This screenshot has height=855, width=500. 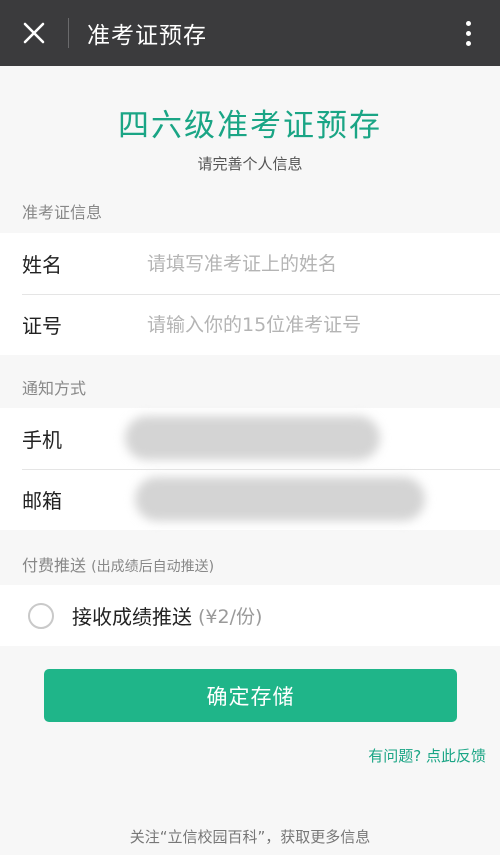 I want to click on section-label-paid-push: 付费推送 (出成绩后自动推送), so click(x=118, y=564).